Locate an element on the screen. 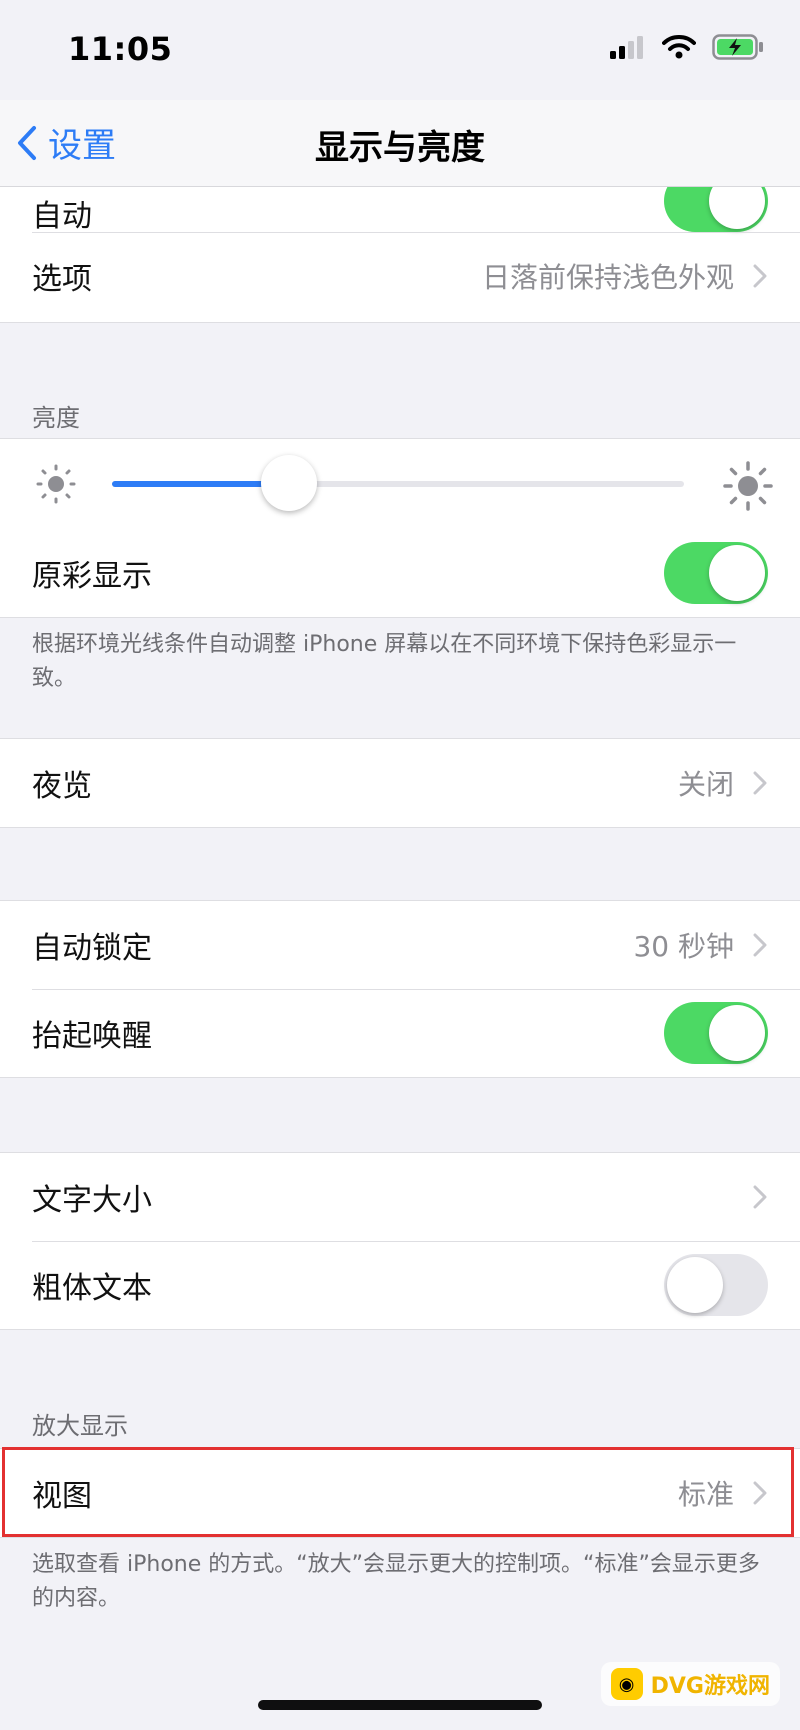  night-shift-value: 关闭 is located at coordinates (705, 784).